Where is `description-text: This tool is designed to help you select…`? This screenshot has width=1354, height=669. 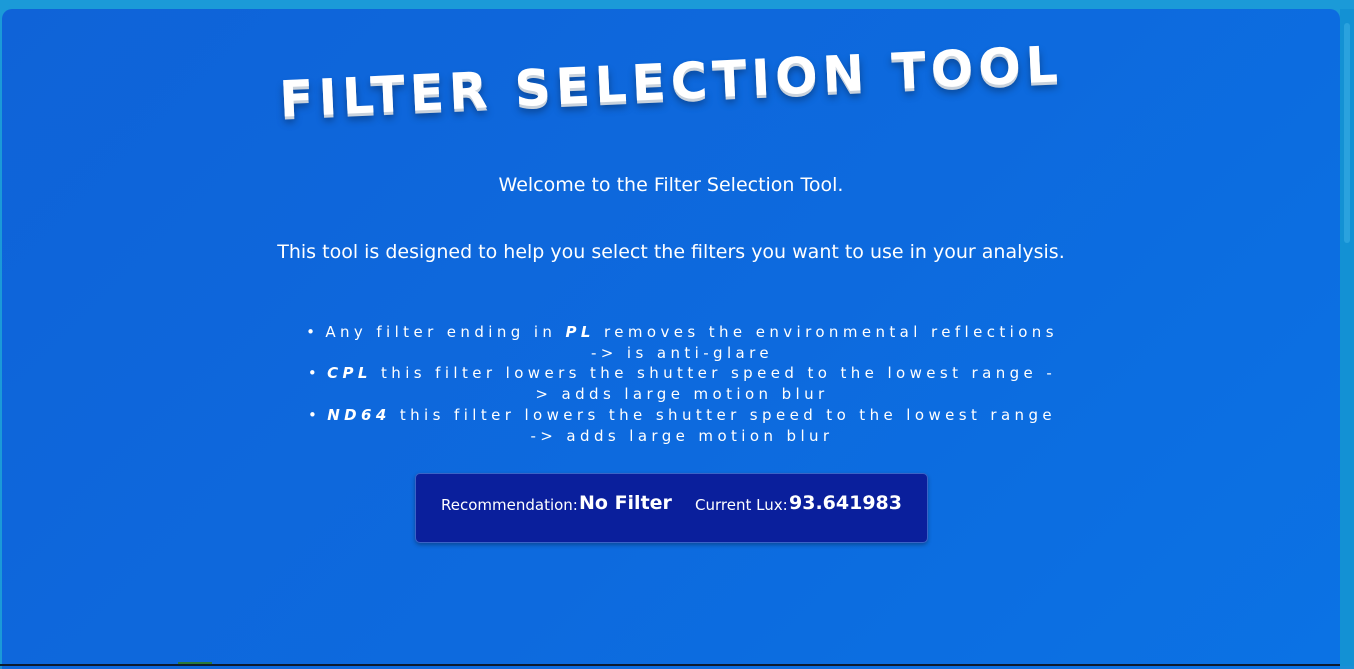 description-text: This tool is designed to help you select… is located at coordinates (671, 252).